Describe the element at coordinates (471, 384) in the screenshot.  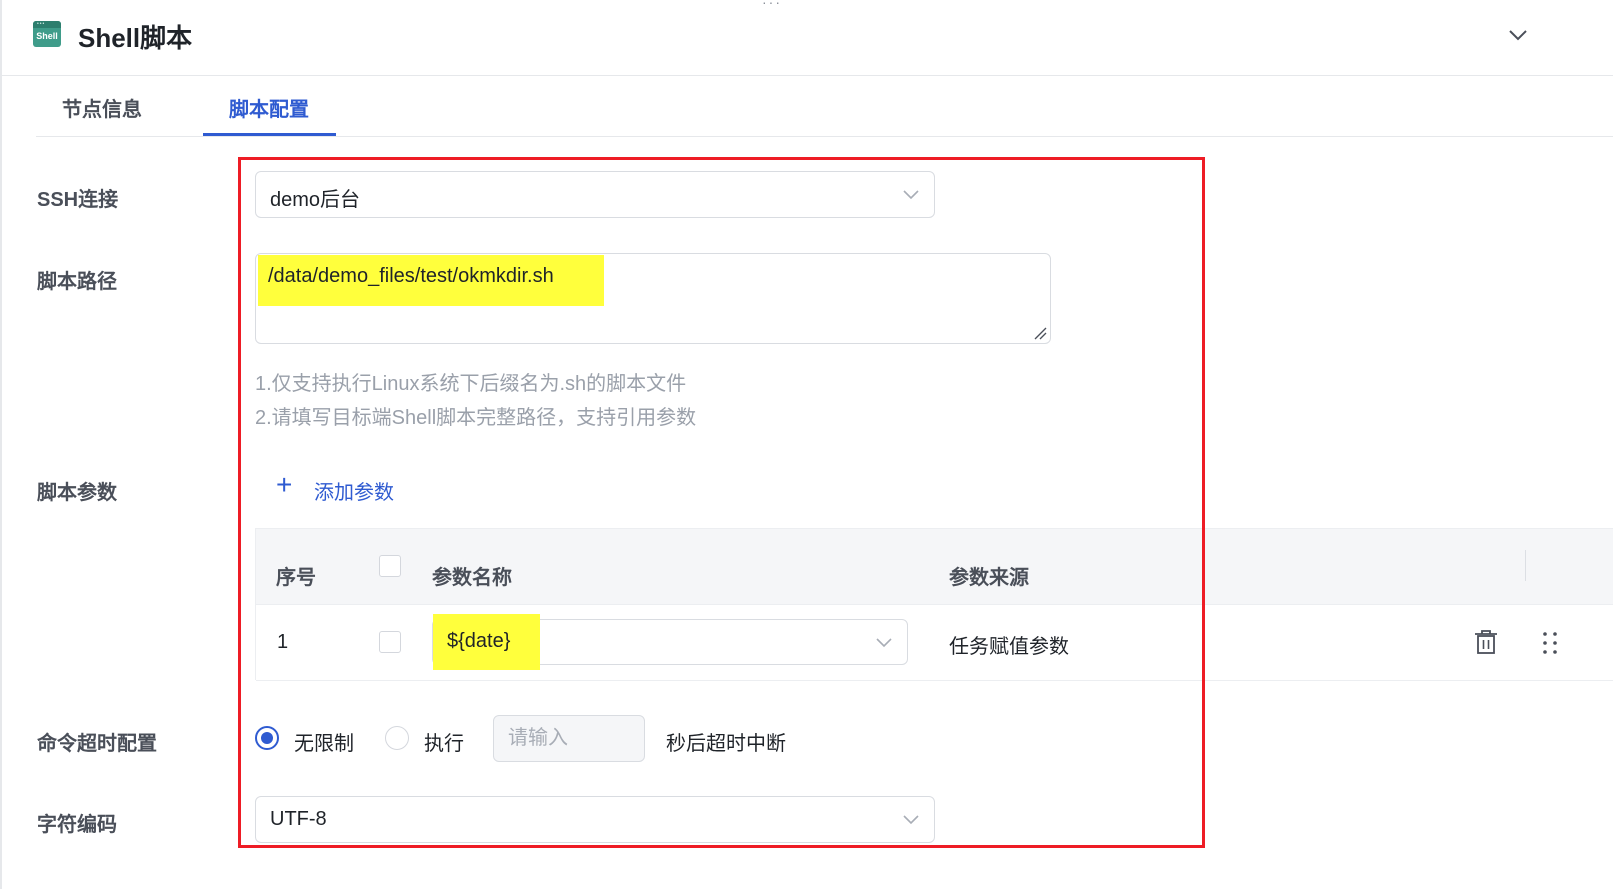
I see `path-hint-1: 1.仅支持执行Linux系统下后缀名为.sh的脚本文件` at that location.